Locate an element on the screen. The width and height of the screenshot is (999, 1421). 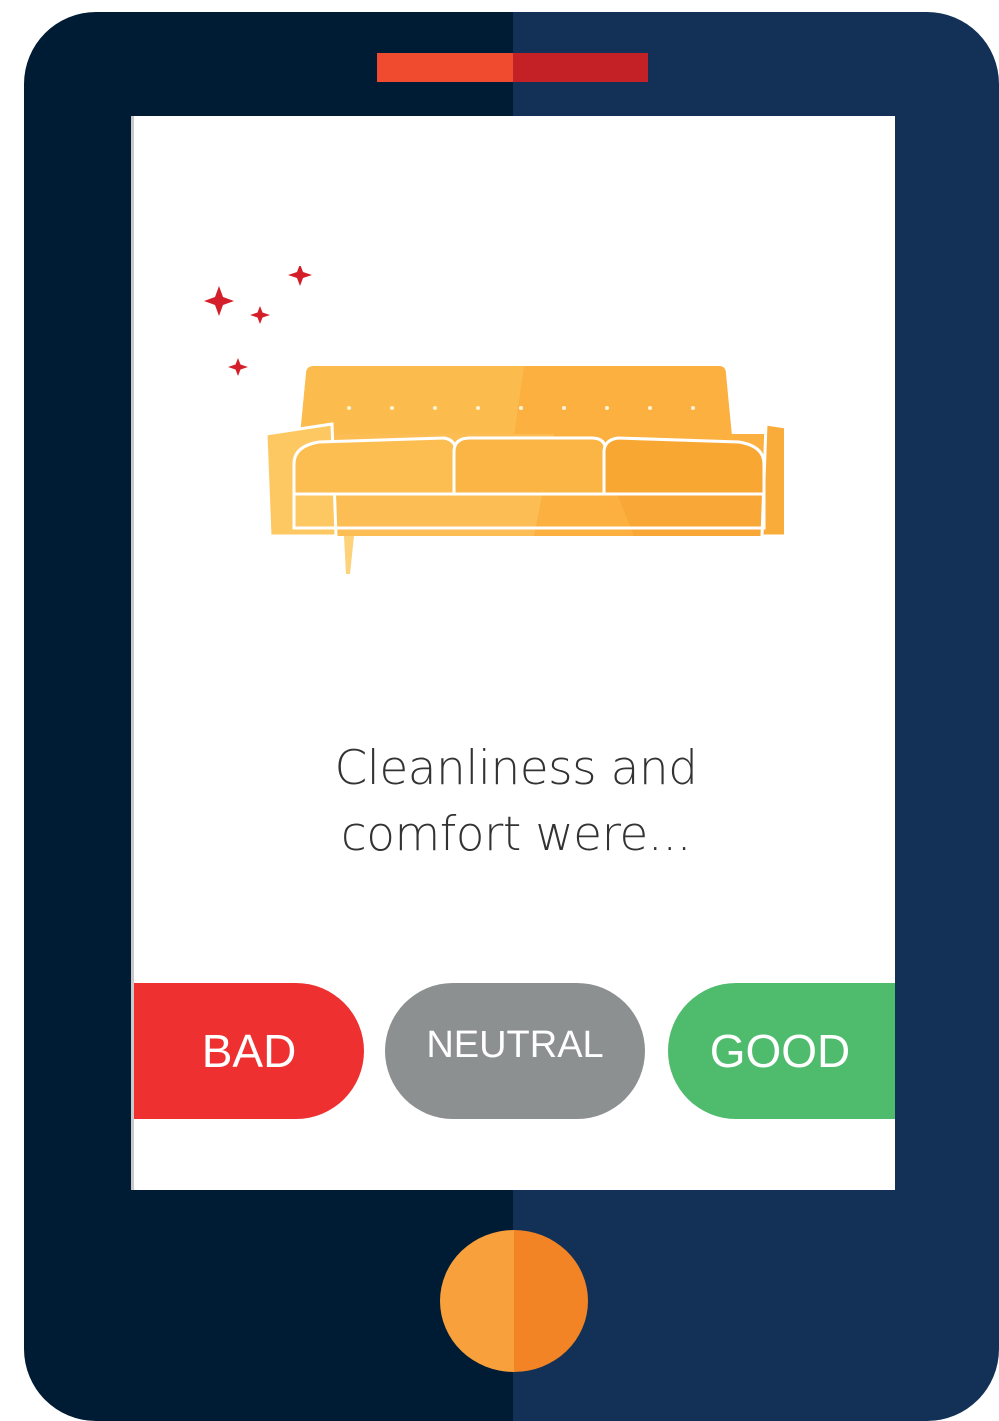
bad-button: BAD is located at coordinates (249, 1051).